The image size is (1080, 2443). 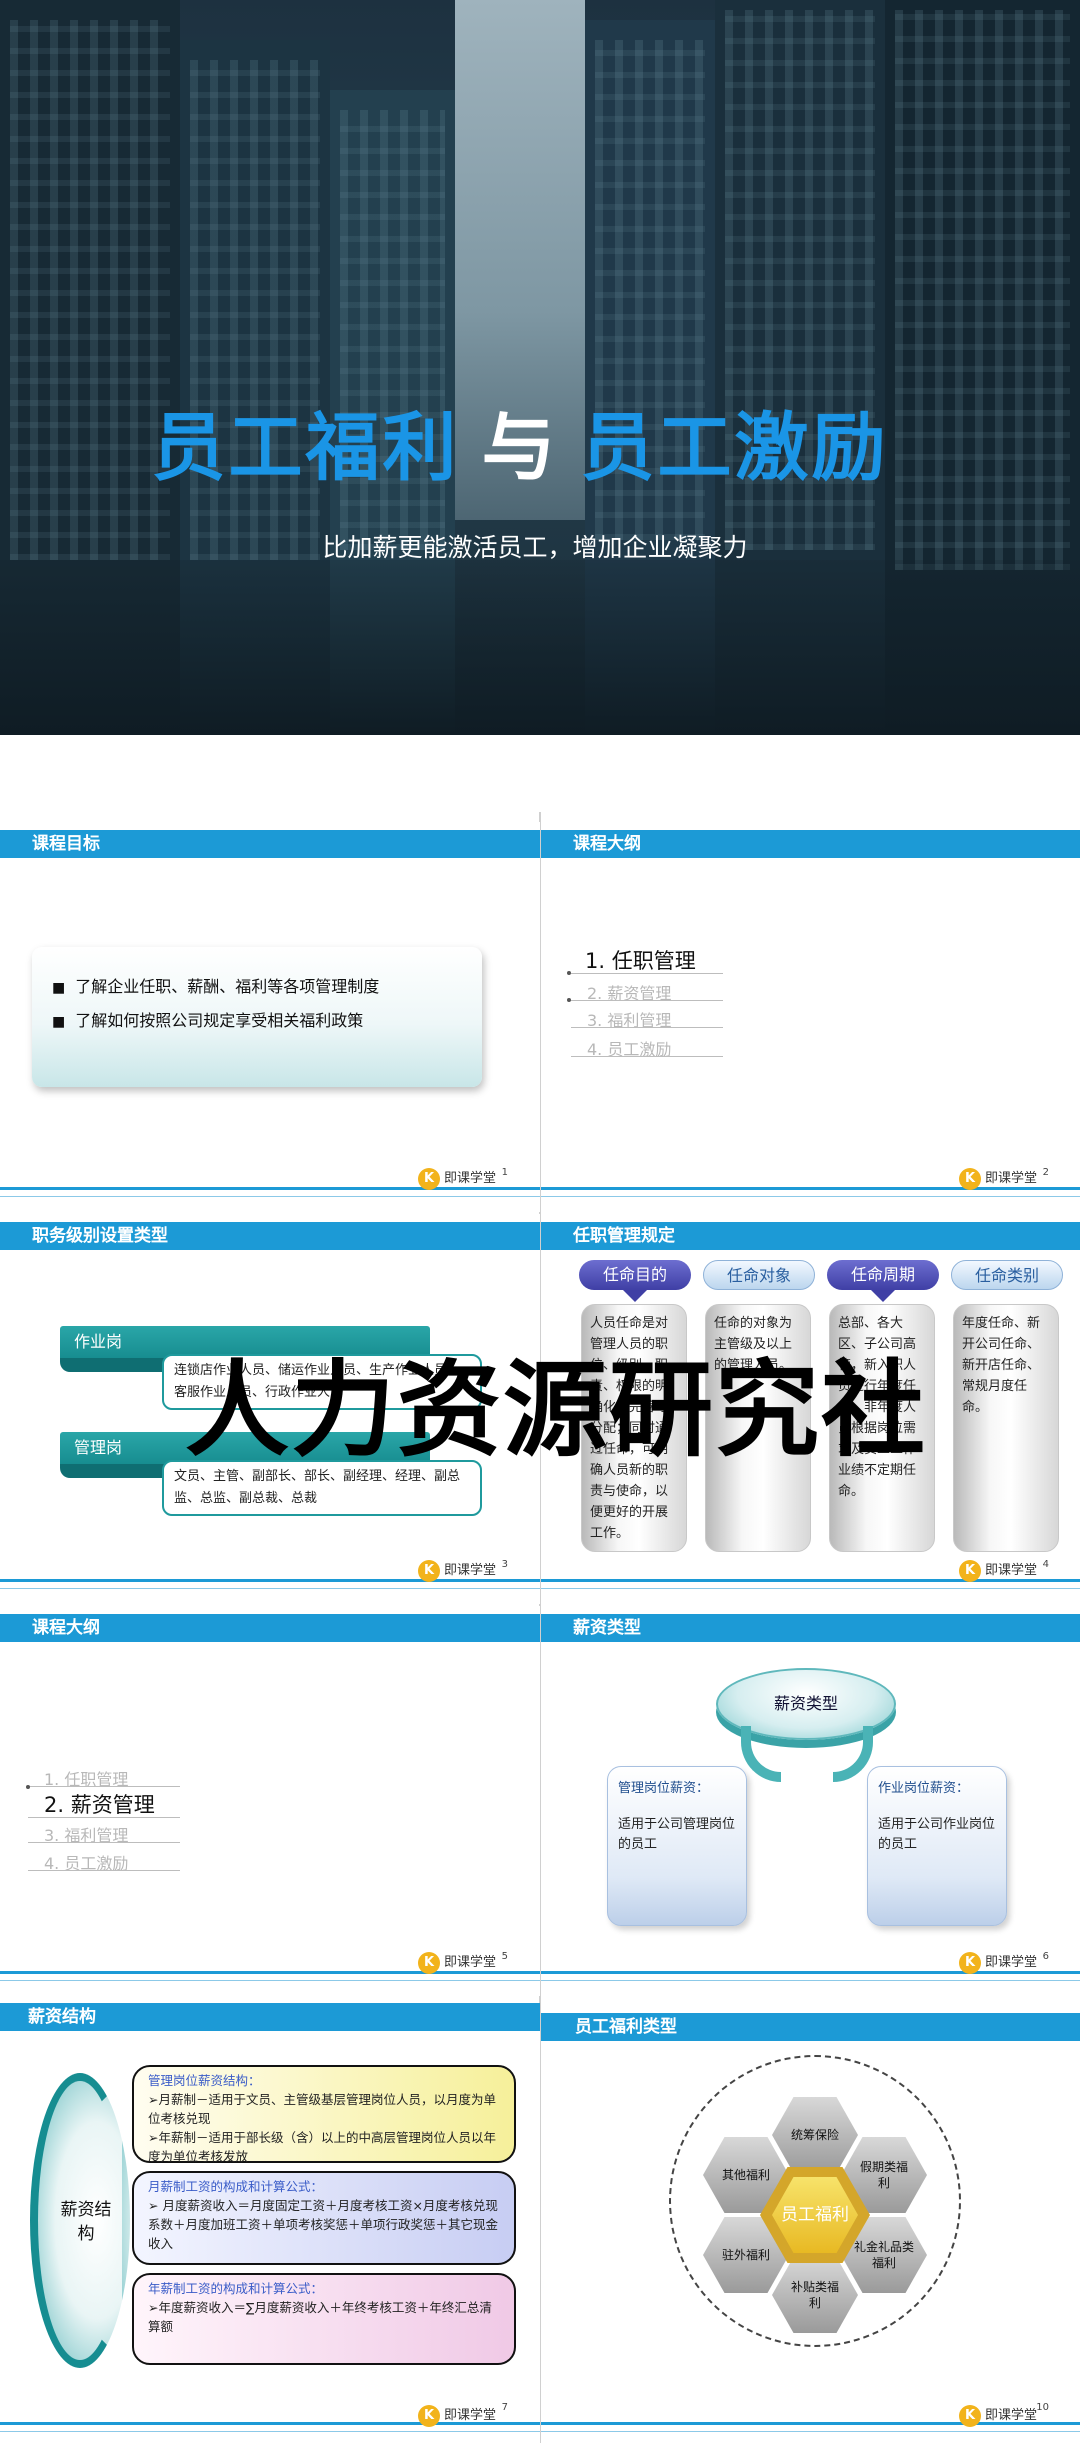 I want to click on slide-title: 任职管理规定, so click(x=624, y=1236).